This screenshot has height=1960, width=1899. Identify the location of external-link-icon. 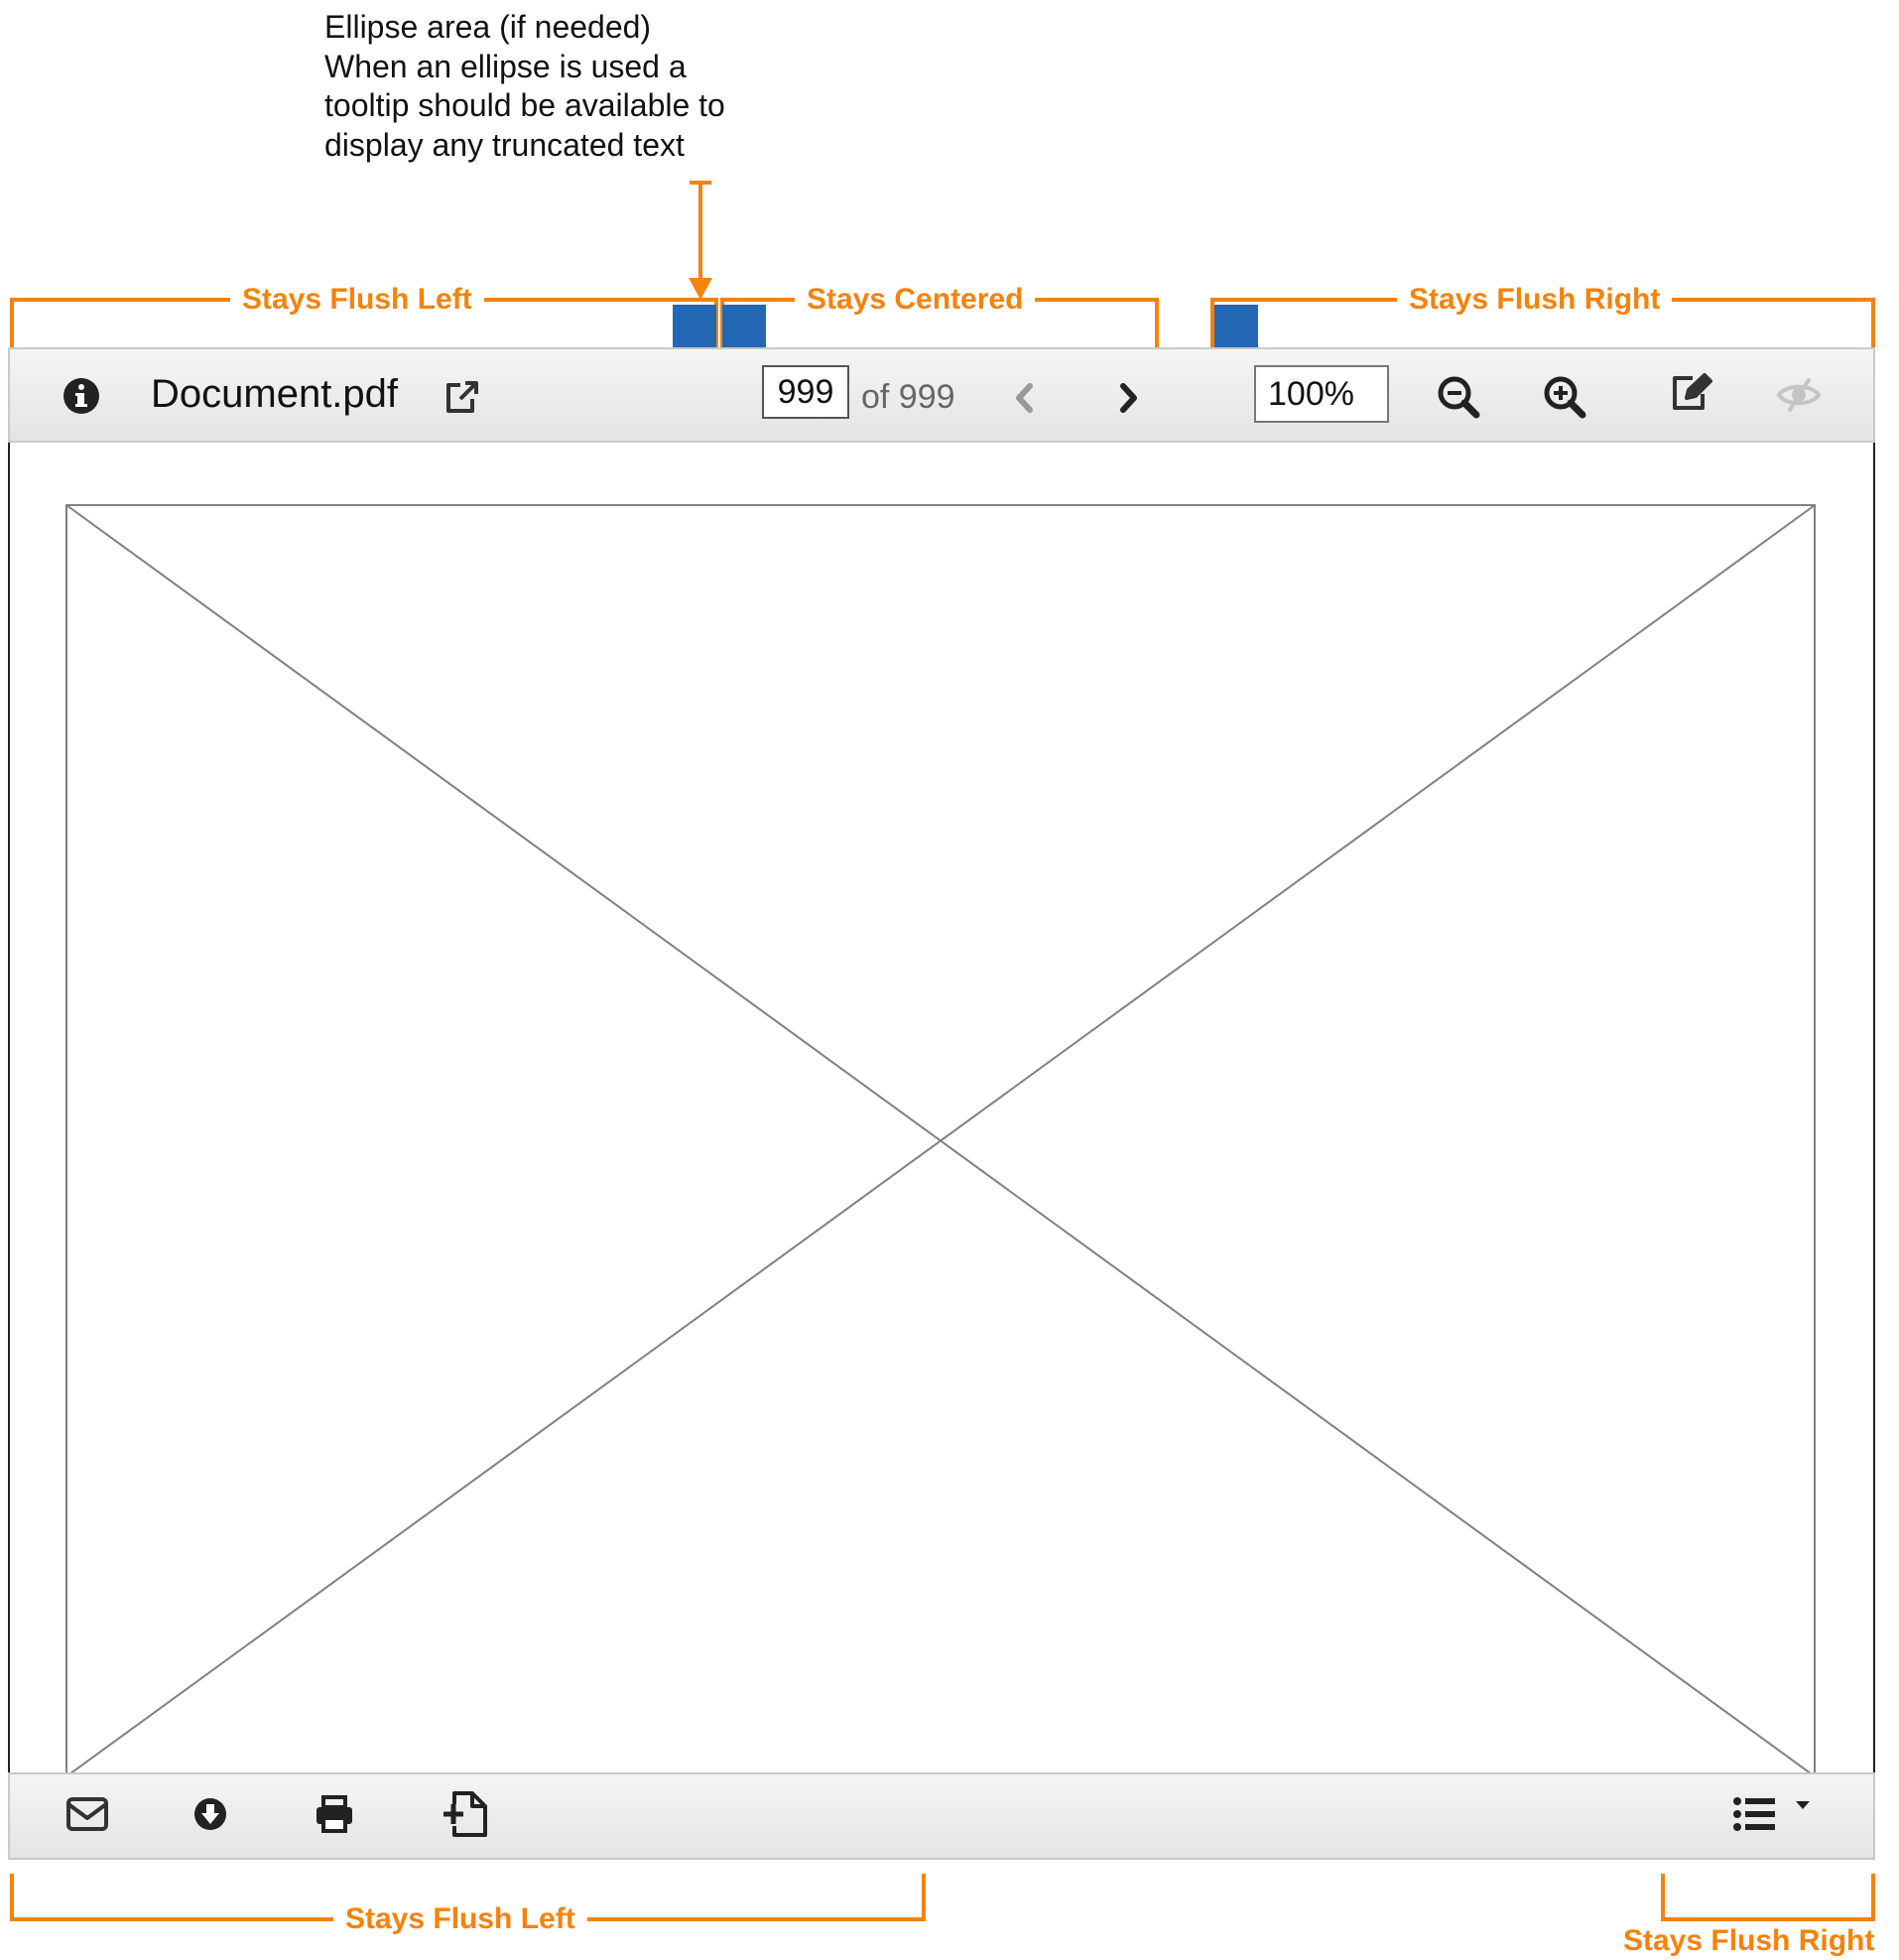
(463, 397).